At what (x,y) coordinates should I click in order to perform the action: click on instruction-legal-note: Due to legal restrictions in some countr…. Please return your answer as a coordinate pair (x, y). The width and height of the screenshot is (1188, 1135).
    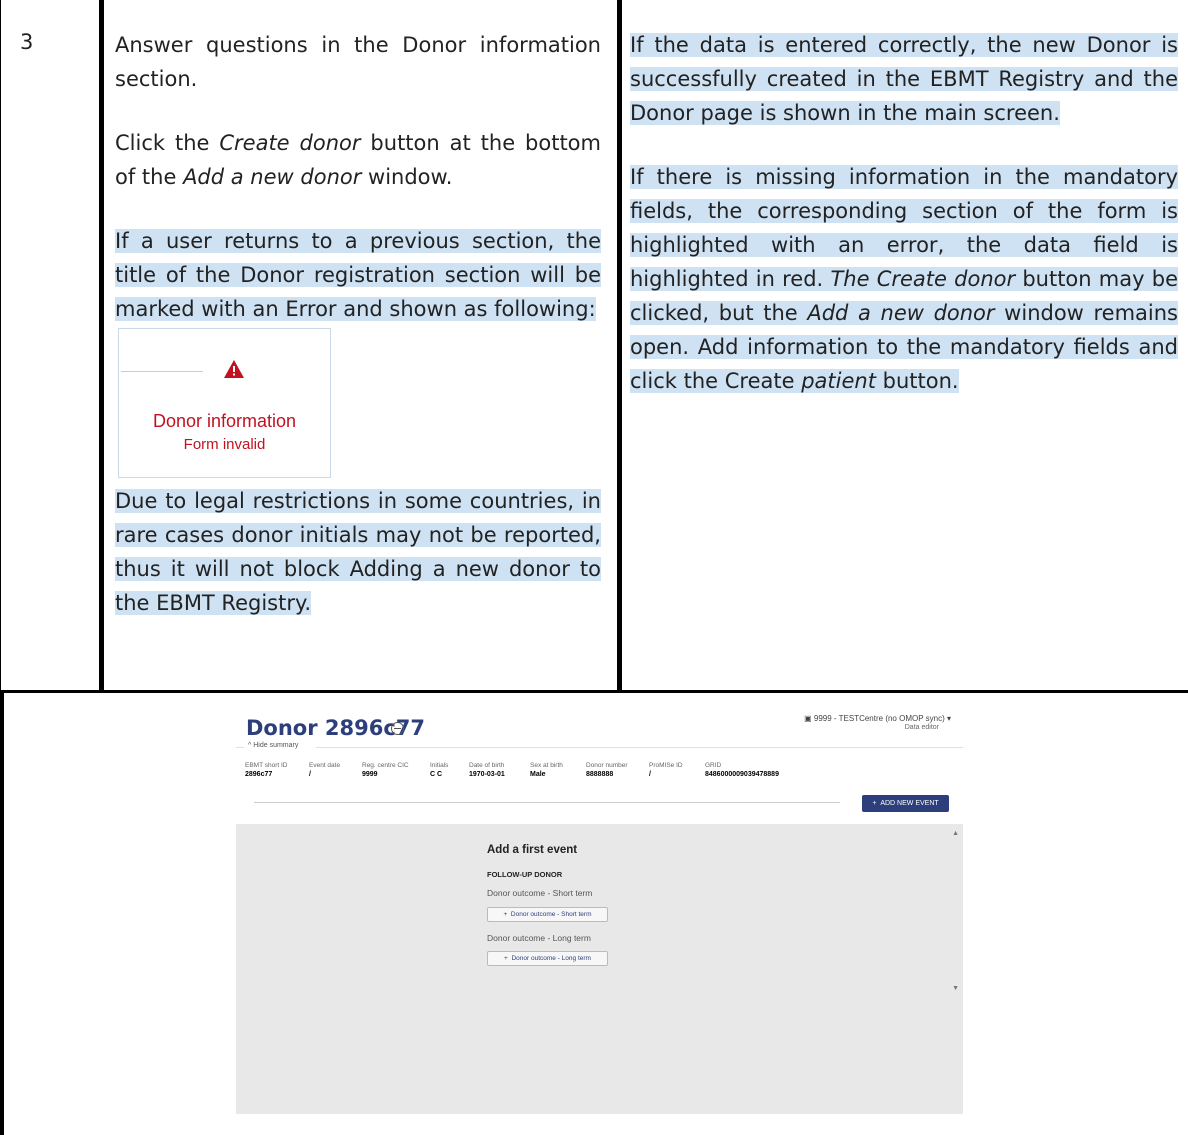
    Looking at the image, I should click on (358, 552).